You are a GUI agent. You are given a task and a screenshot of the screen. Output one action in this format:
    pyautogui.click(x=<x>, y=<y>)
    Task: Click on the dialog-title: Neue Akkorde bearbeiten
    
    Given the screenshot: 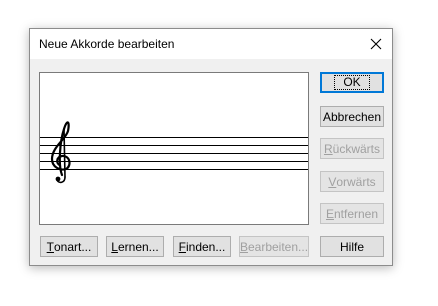 What is the action you would take?
    pyautogui.click(x=107, y=44)
    